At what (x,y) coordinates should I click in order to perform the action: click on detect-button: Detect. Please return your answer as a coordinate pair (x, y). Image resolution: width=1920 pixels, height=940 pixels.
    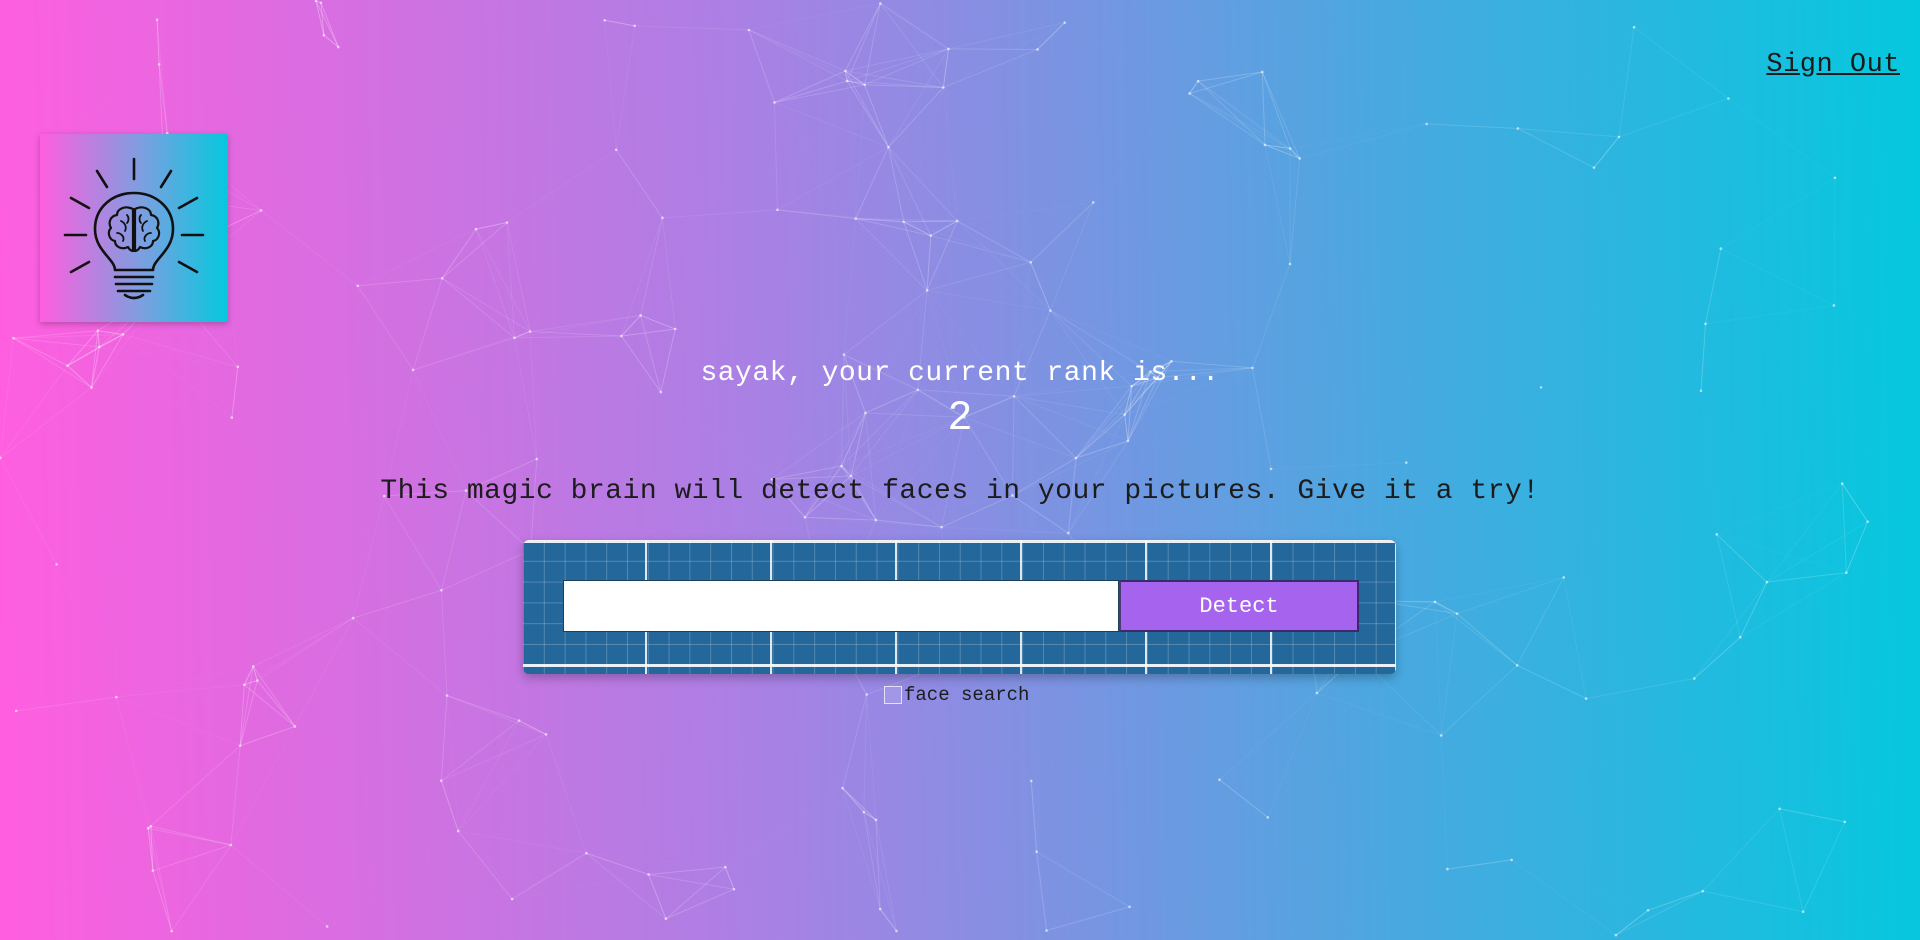
    Looking at the image, I should click on (1239, 606).